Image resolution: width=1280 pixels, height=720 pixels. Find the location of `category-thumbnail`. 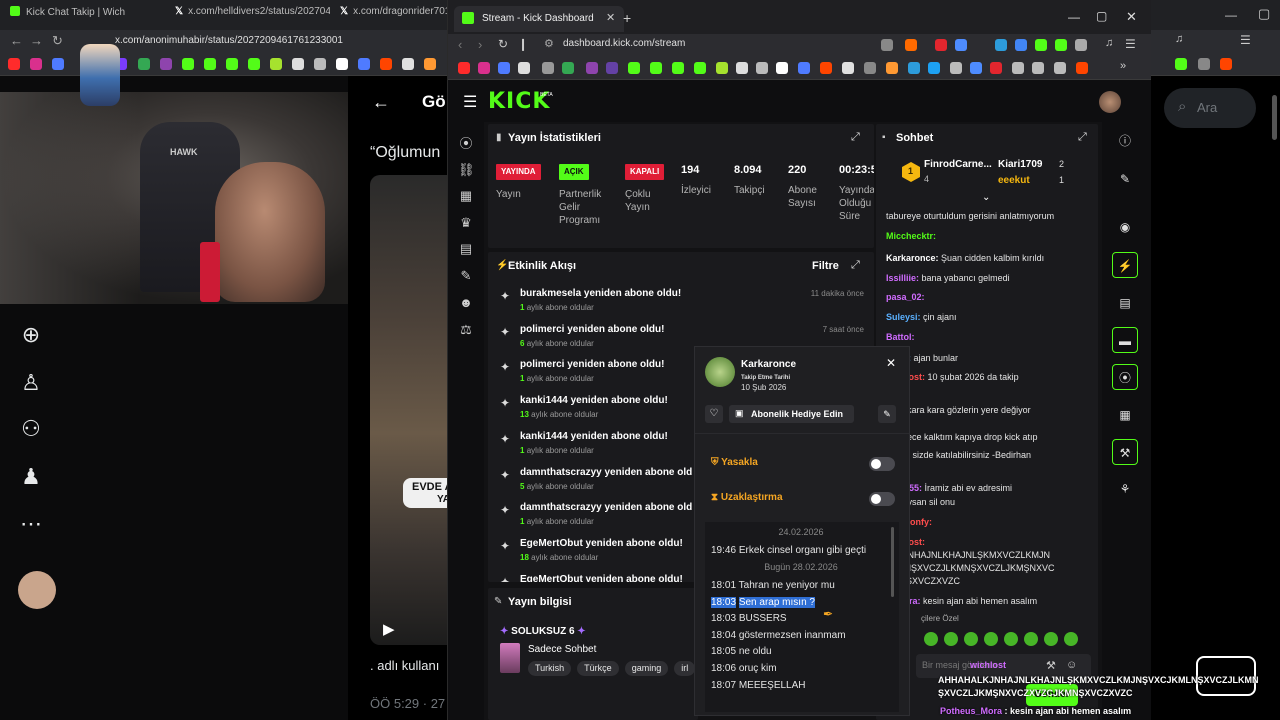

category-thumbnail is located at coordinates (510, 658).